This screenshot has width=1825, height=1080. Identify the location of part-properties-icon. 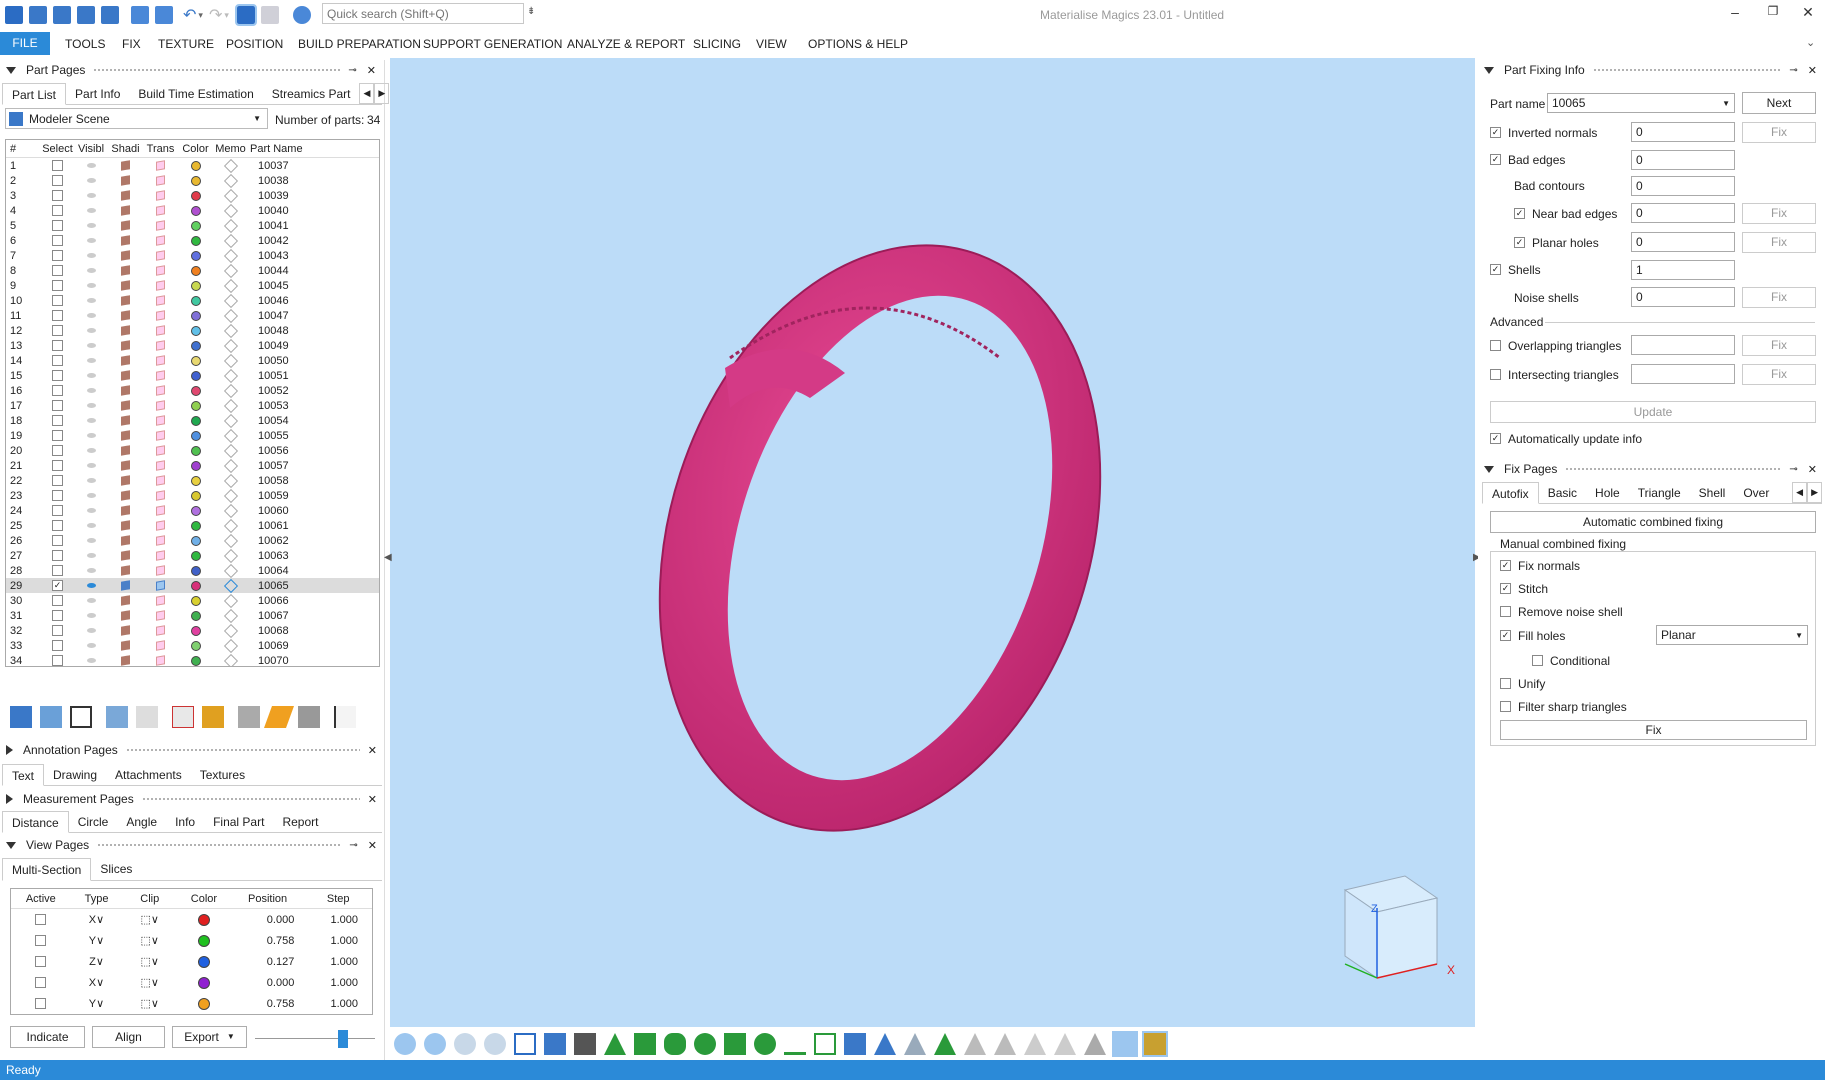
(309, 717).